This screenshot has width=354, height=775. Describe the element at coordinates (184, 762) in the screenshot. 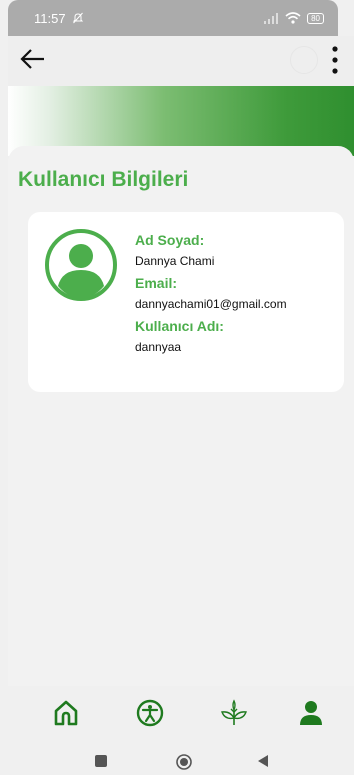

I see `home-circle-icon` at that location.